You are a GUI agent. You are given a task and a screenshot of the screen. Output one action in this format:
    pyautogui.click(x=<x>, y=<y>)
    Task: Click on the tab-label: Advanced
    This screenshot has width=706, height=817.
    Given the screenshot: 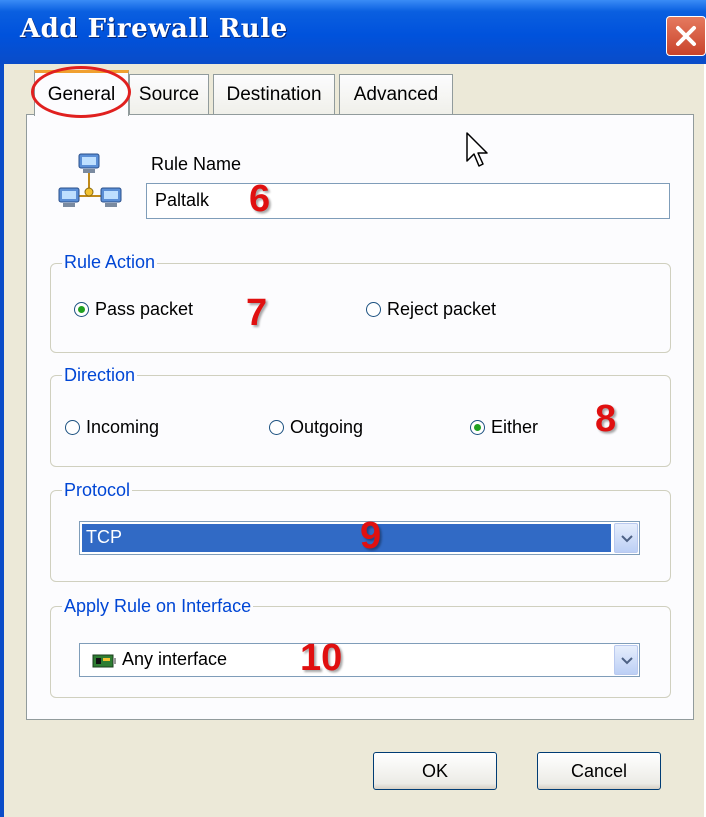 What is the action you would take?
    pyautogui.click(x=396, y=94)
    